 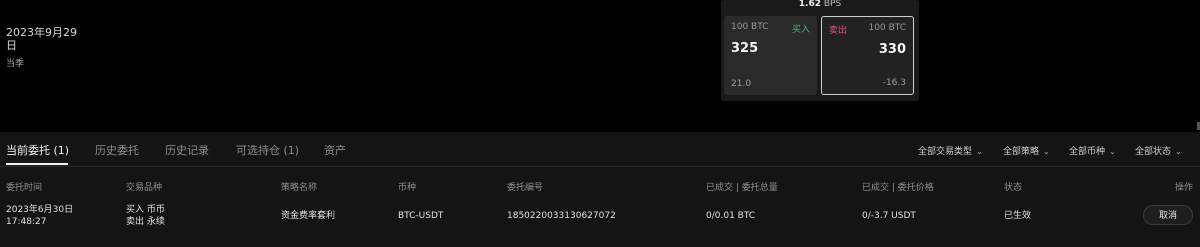 I want to click on filter-trade-type-label: 全部交易类型, so click(x=945, y=152).